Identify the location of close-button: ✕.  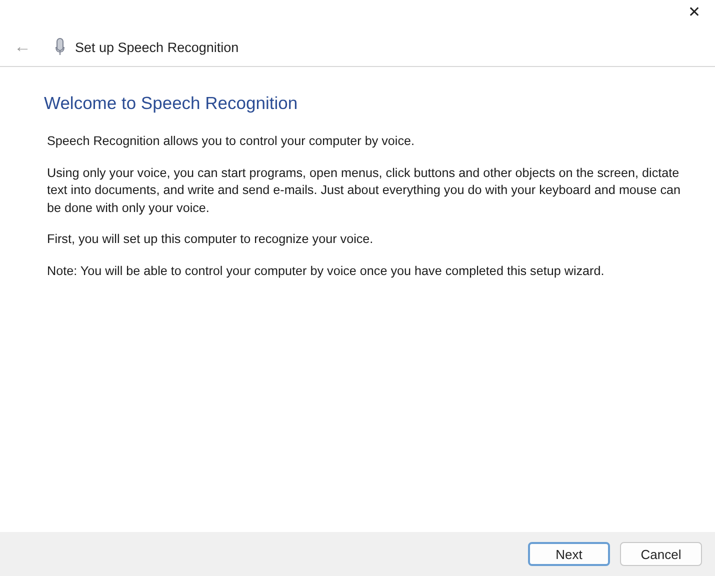
(696, 12).